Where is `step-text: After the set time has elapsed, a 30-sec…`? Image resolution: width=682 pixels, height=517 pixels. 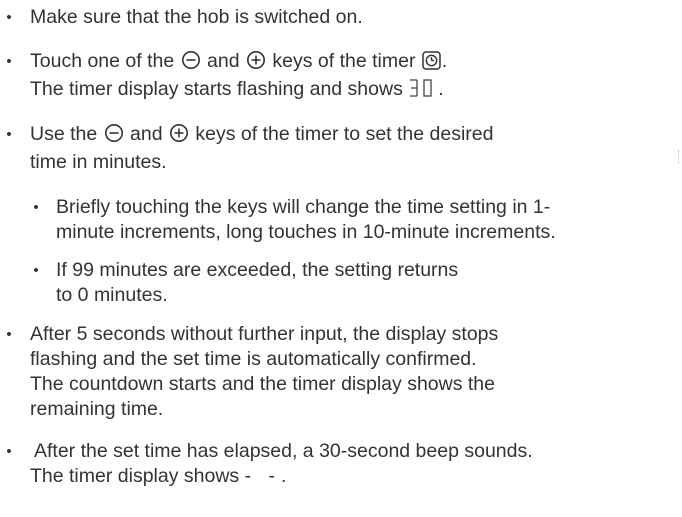
step-text: After the set time has elapsed, a 30-sec… is located at coordinates (356, 464).